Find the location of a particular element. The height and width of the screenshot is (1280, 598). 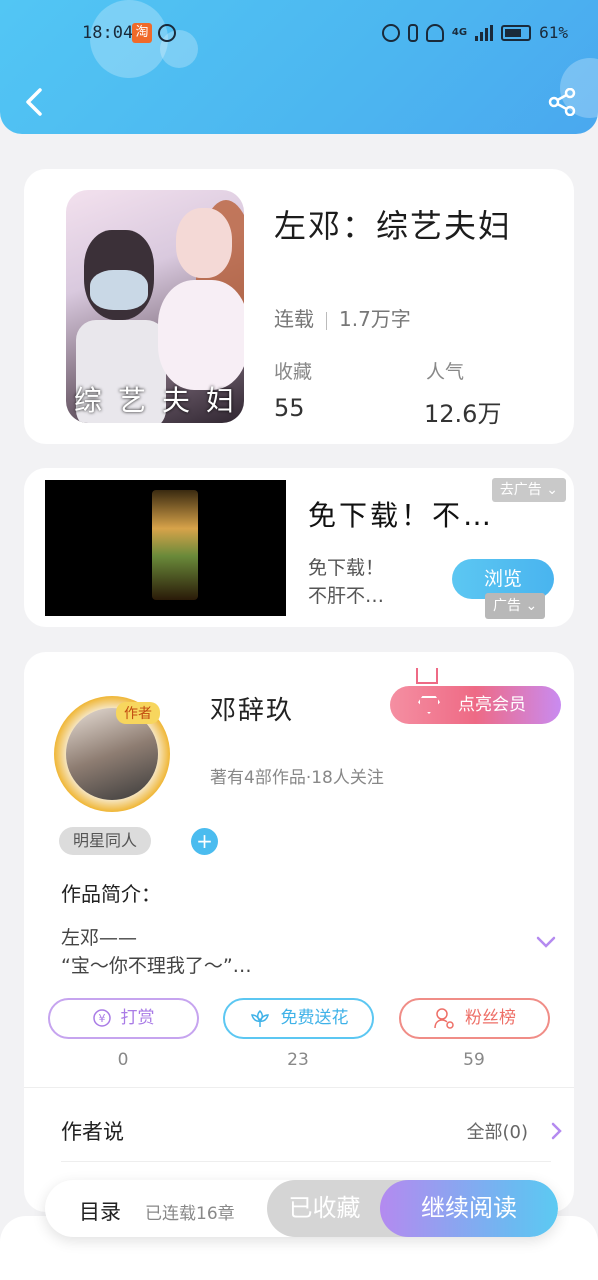

ad-label: 广告 ⌄ is located at coordinates (515, 606).